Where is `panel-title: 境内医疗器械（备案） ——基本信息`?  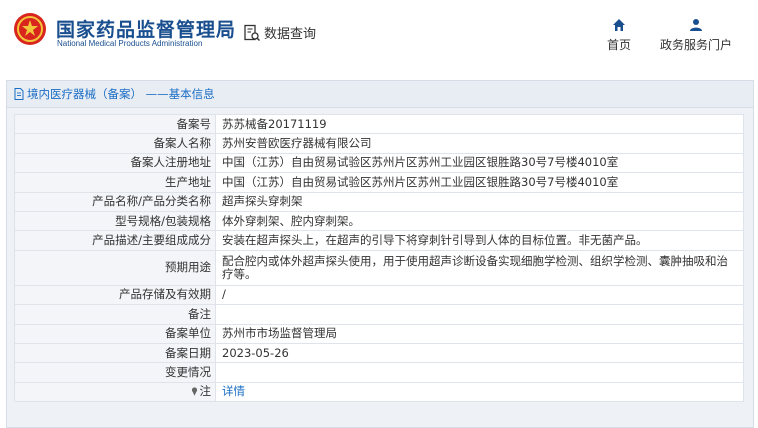 panel-title: 境内医疗器械（备案） ——基本信息 is located at coordinates (121, 94).